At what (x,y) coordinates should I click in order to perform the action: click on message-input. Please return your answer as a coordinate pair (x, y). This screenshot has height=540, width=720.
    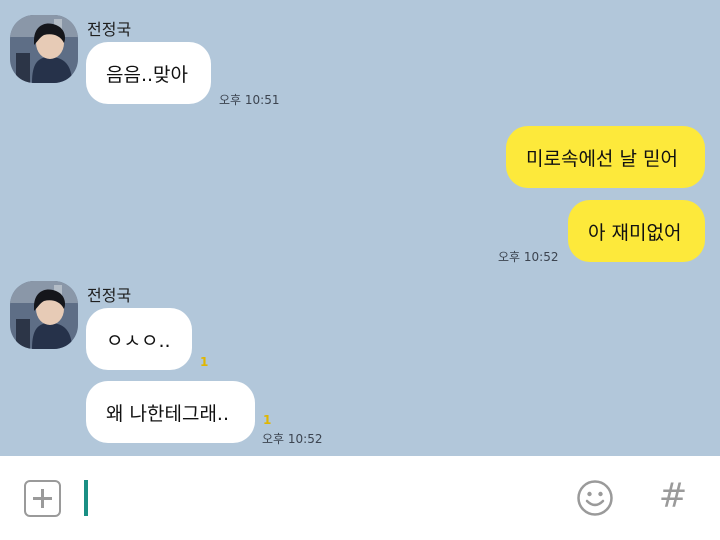
    Looking at the image, I should click on (315, 498).